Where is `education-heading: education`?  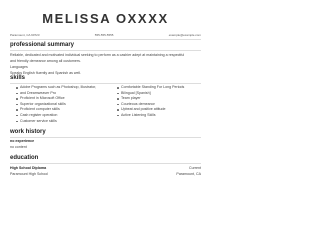 education-heading: education is located at coordinates (24, 158).